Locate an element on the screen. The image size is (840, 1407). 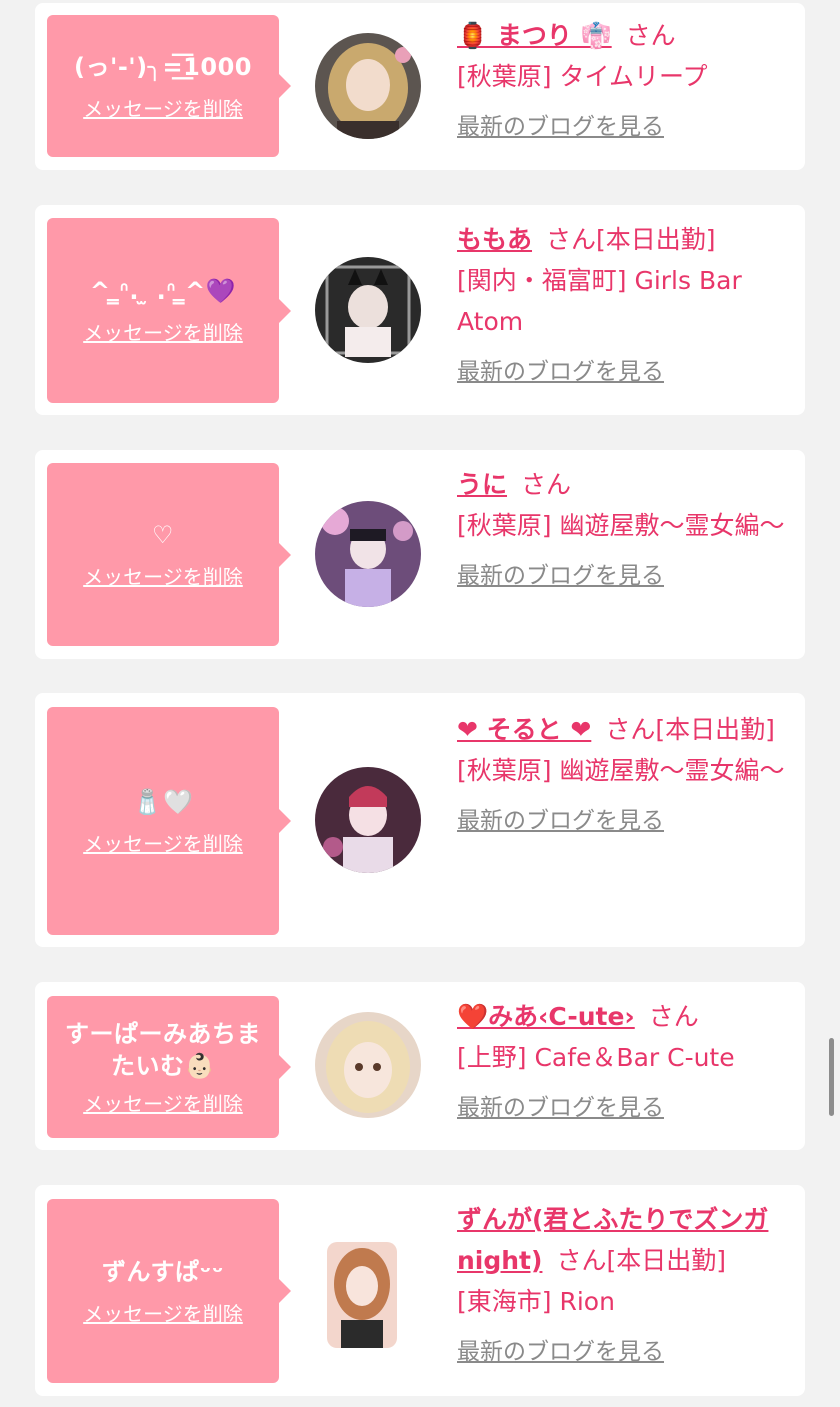
shop-name: [東海市] Rion is located at coordinates (536, 1301).